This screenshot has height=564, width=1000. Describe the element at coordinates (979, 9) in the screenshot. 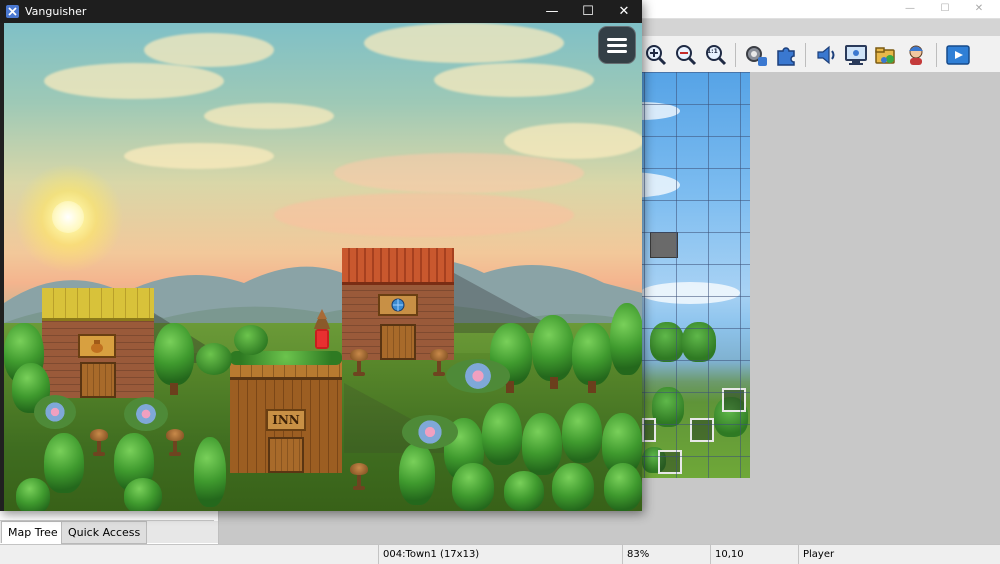

I see `editor-close-button: ✕` at that location.